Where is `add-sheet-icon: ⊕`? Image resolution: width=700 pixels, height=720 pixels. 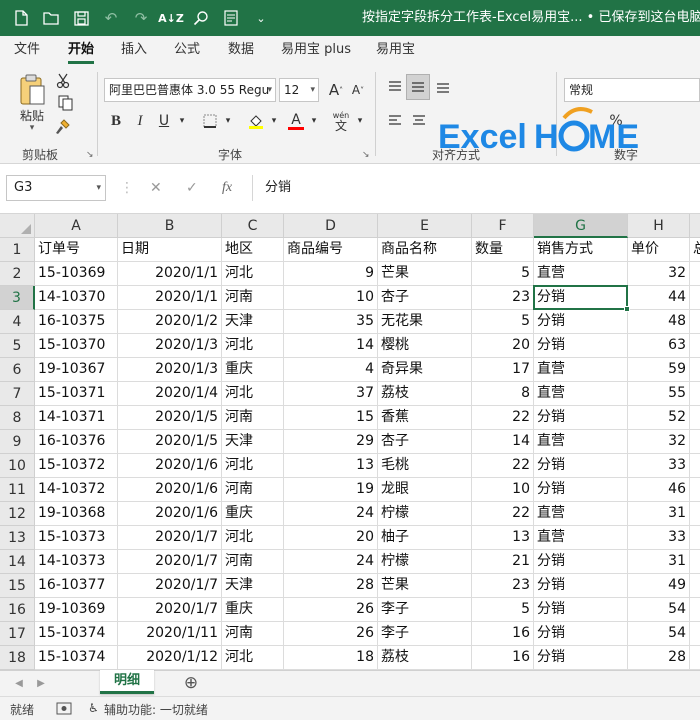
add-sheet-icon: ⊕ is located at coordinates (191, 683).